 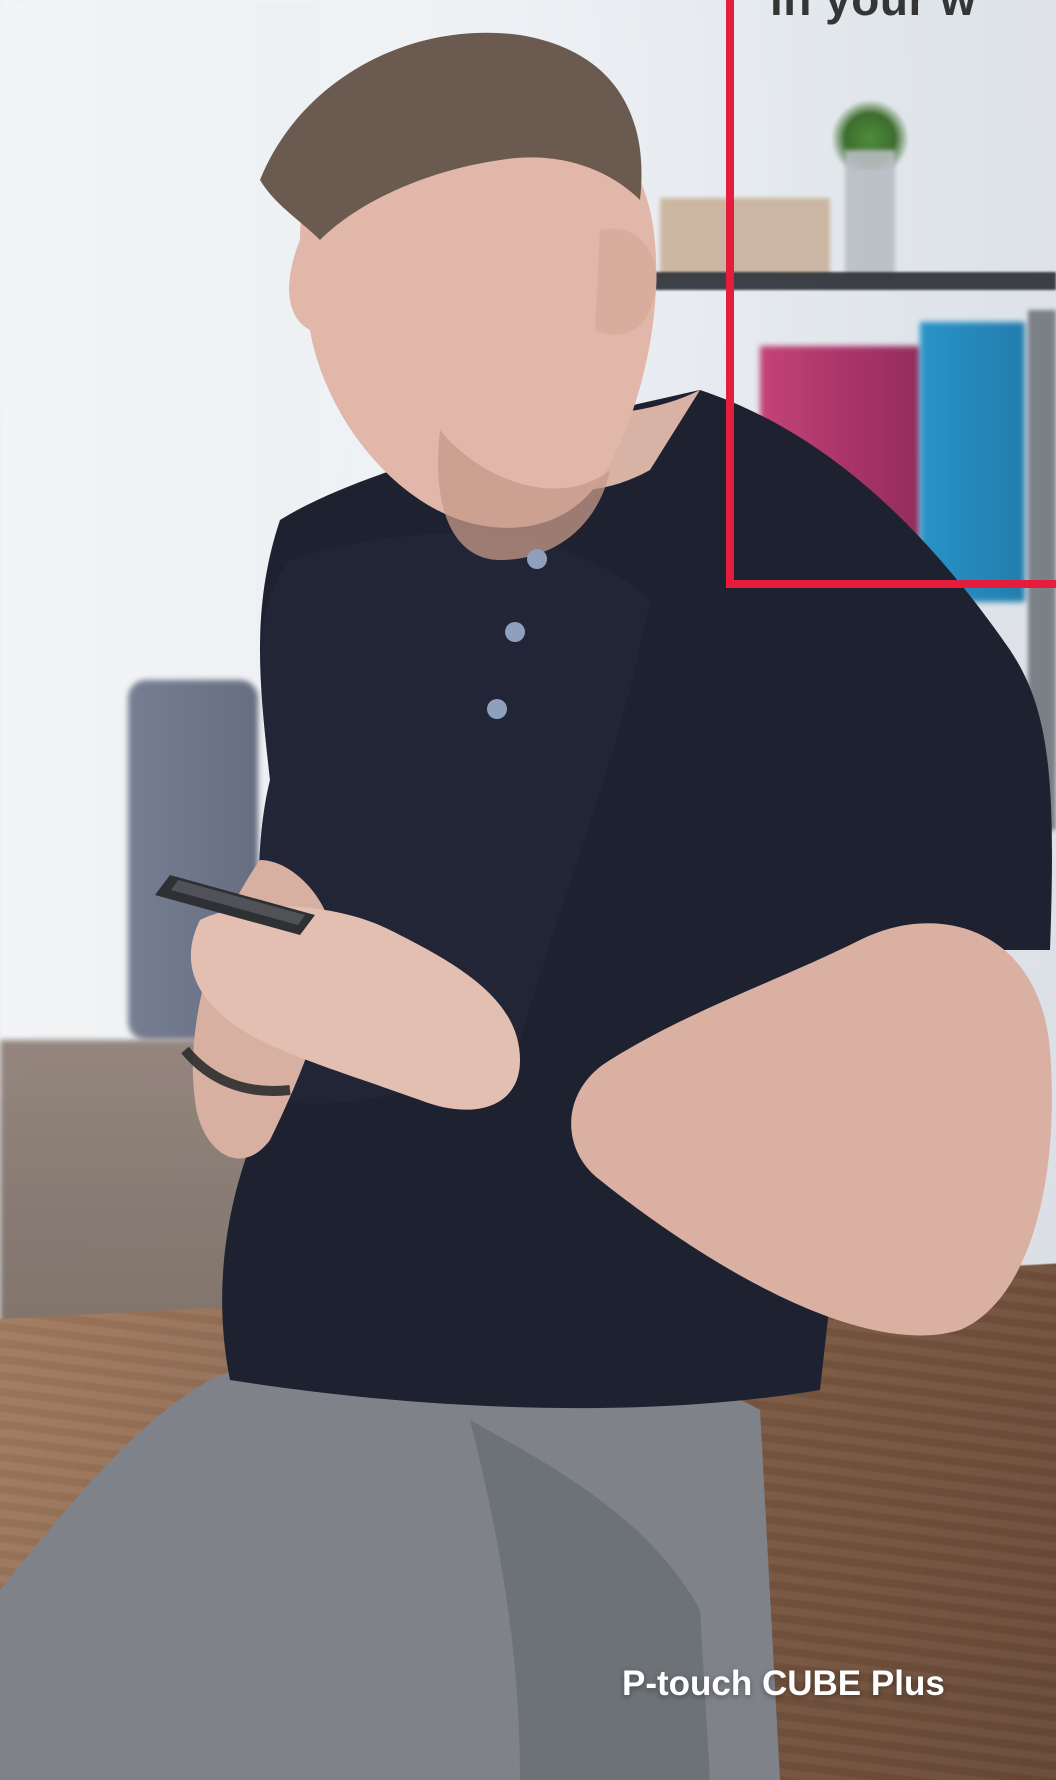 What do you see at coordinates (783, 1683) in the screenshot?
I see `product-name: P-touch CUBE Plus` at bounding box center [783, 1683].